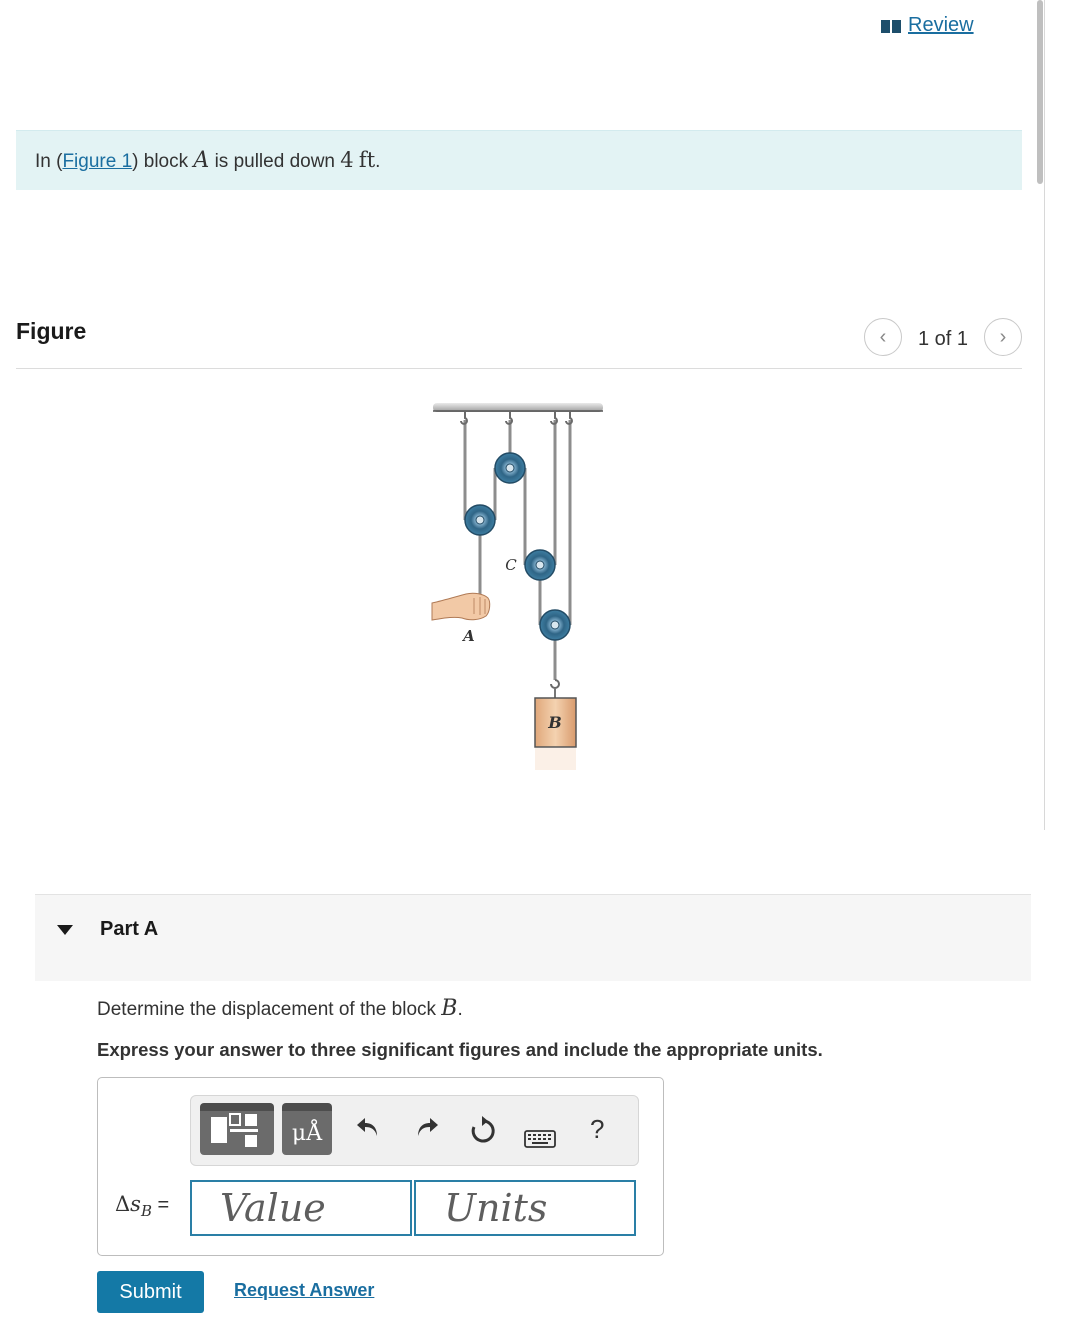 This screenshot has height=1336, width=1080. What do you see at coordinates (483, 1129) in the screenshot?
I see `reset-icon` at bounding box center [483, 1129].